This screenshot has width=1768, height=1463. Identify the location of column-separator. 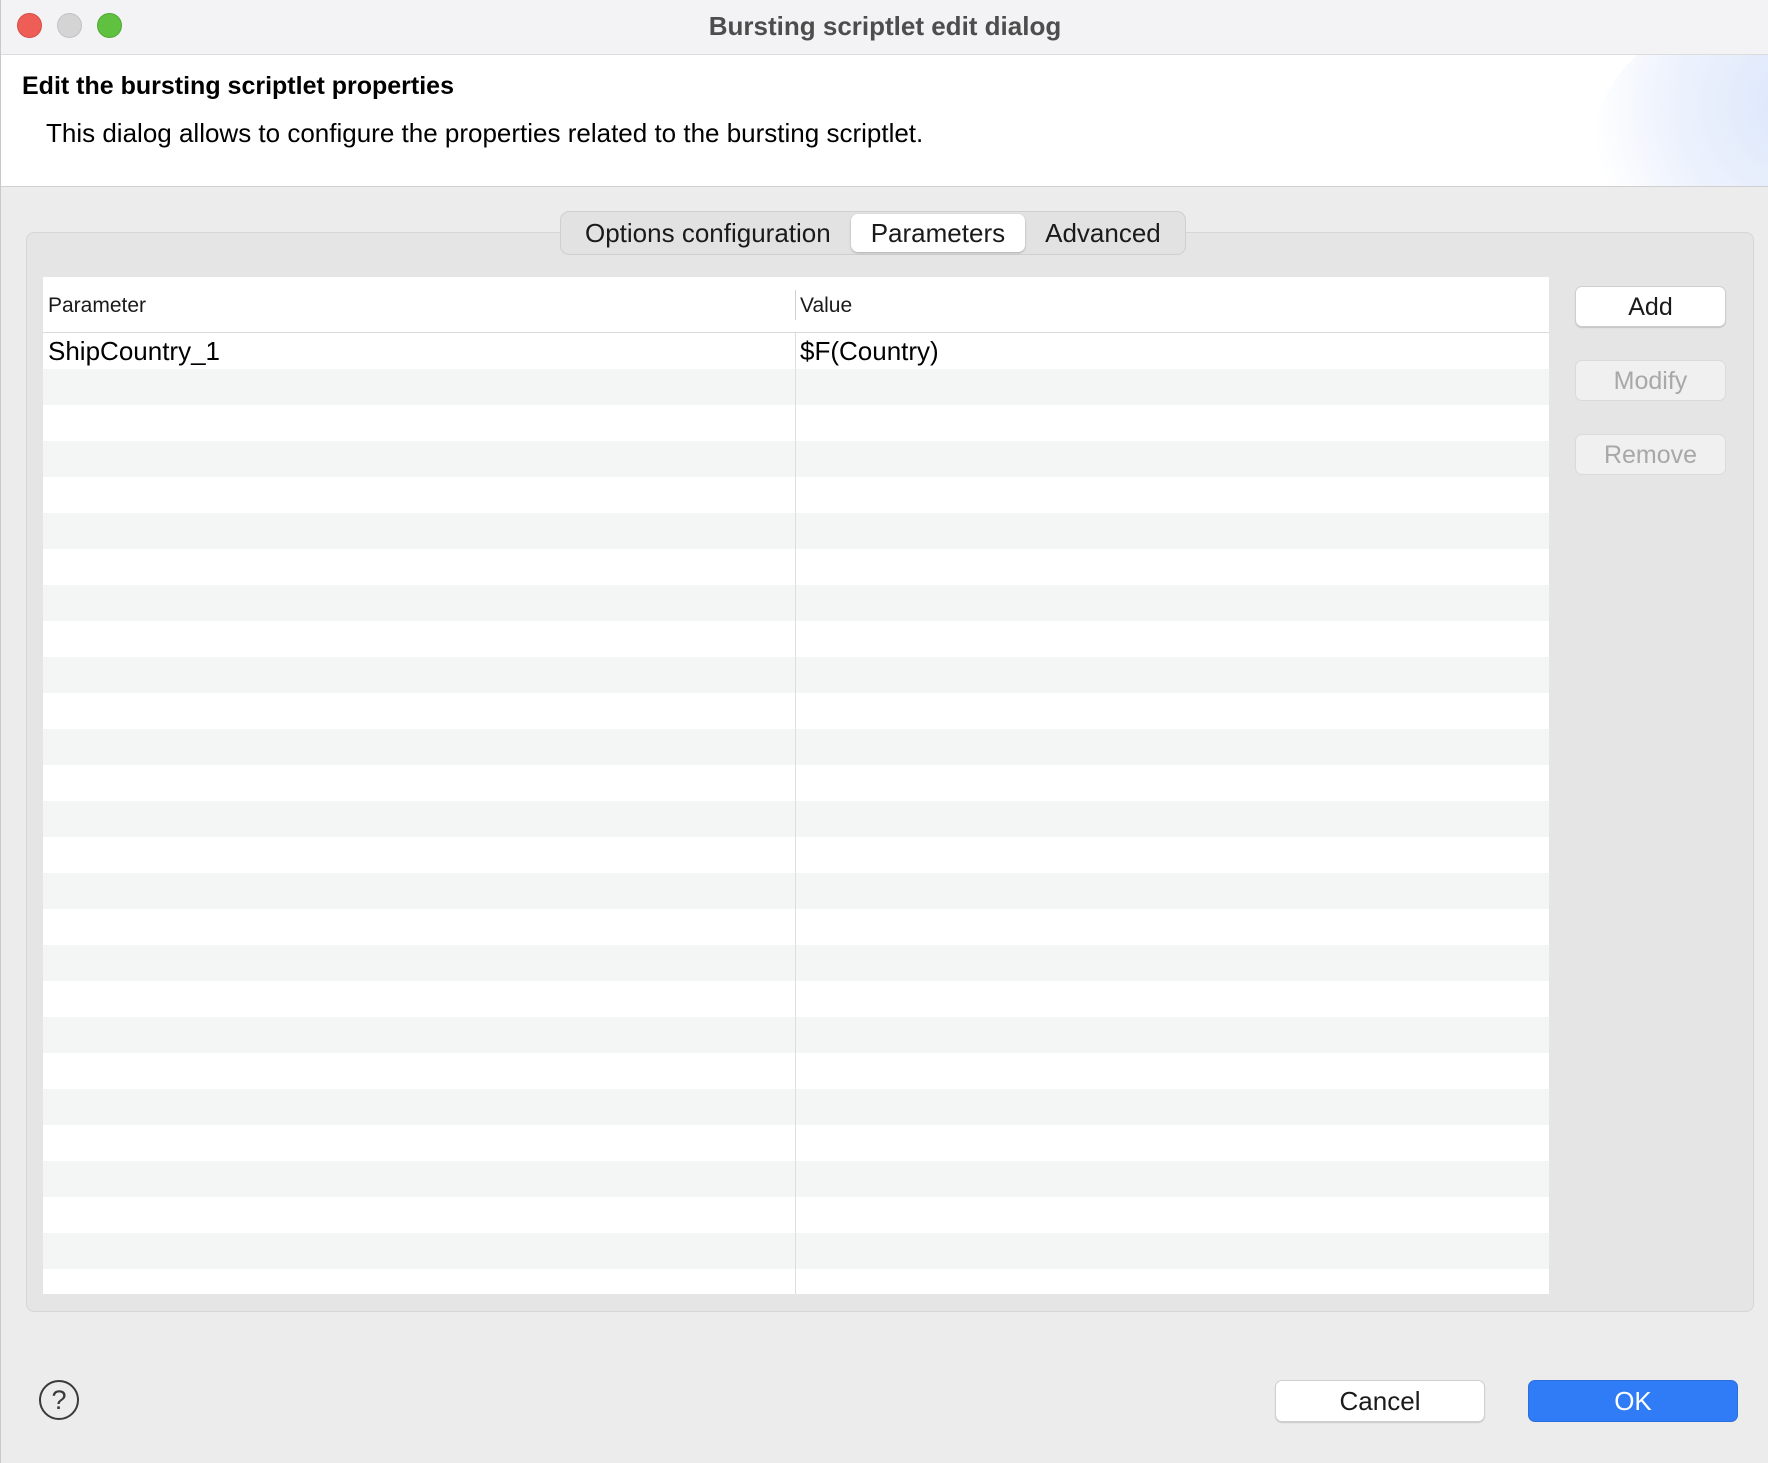
(795, 813).